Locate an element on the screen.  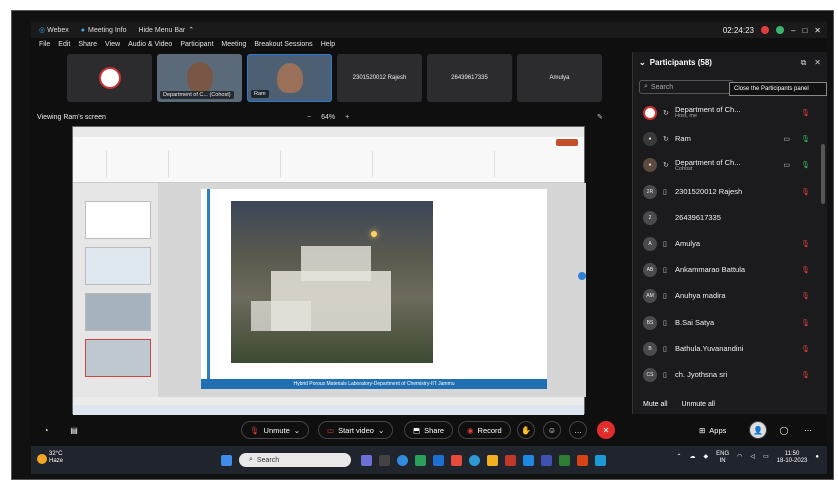
zoom-out-button: − is located at coordinates (309, 117).